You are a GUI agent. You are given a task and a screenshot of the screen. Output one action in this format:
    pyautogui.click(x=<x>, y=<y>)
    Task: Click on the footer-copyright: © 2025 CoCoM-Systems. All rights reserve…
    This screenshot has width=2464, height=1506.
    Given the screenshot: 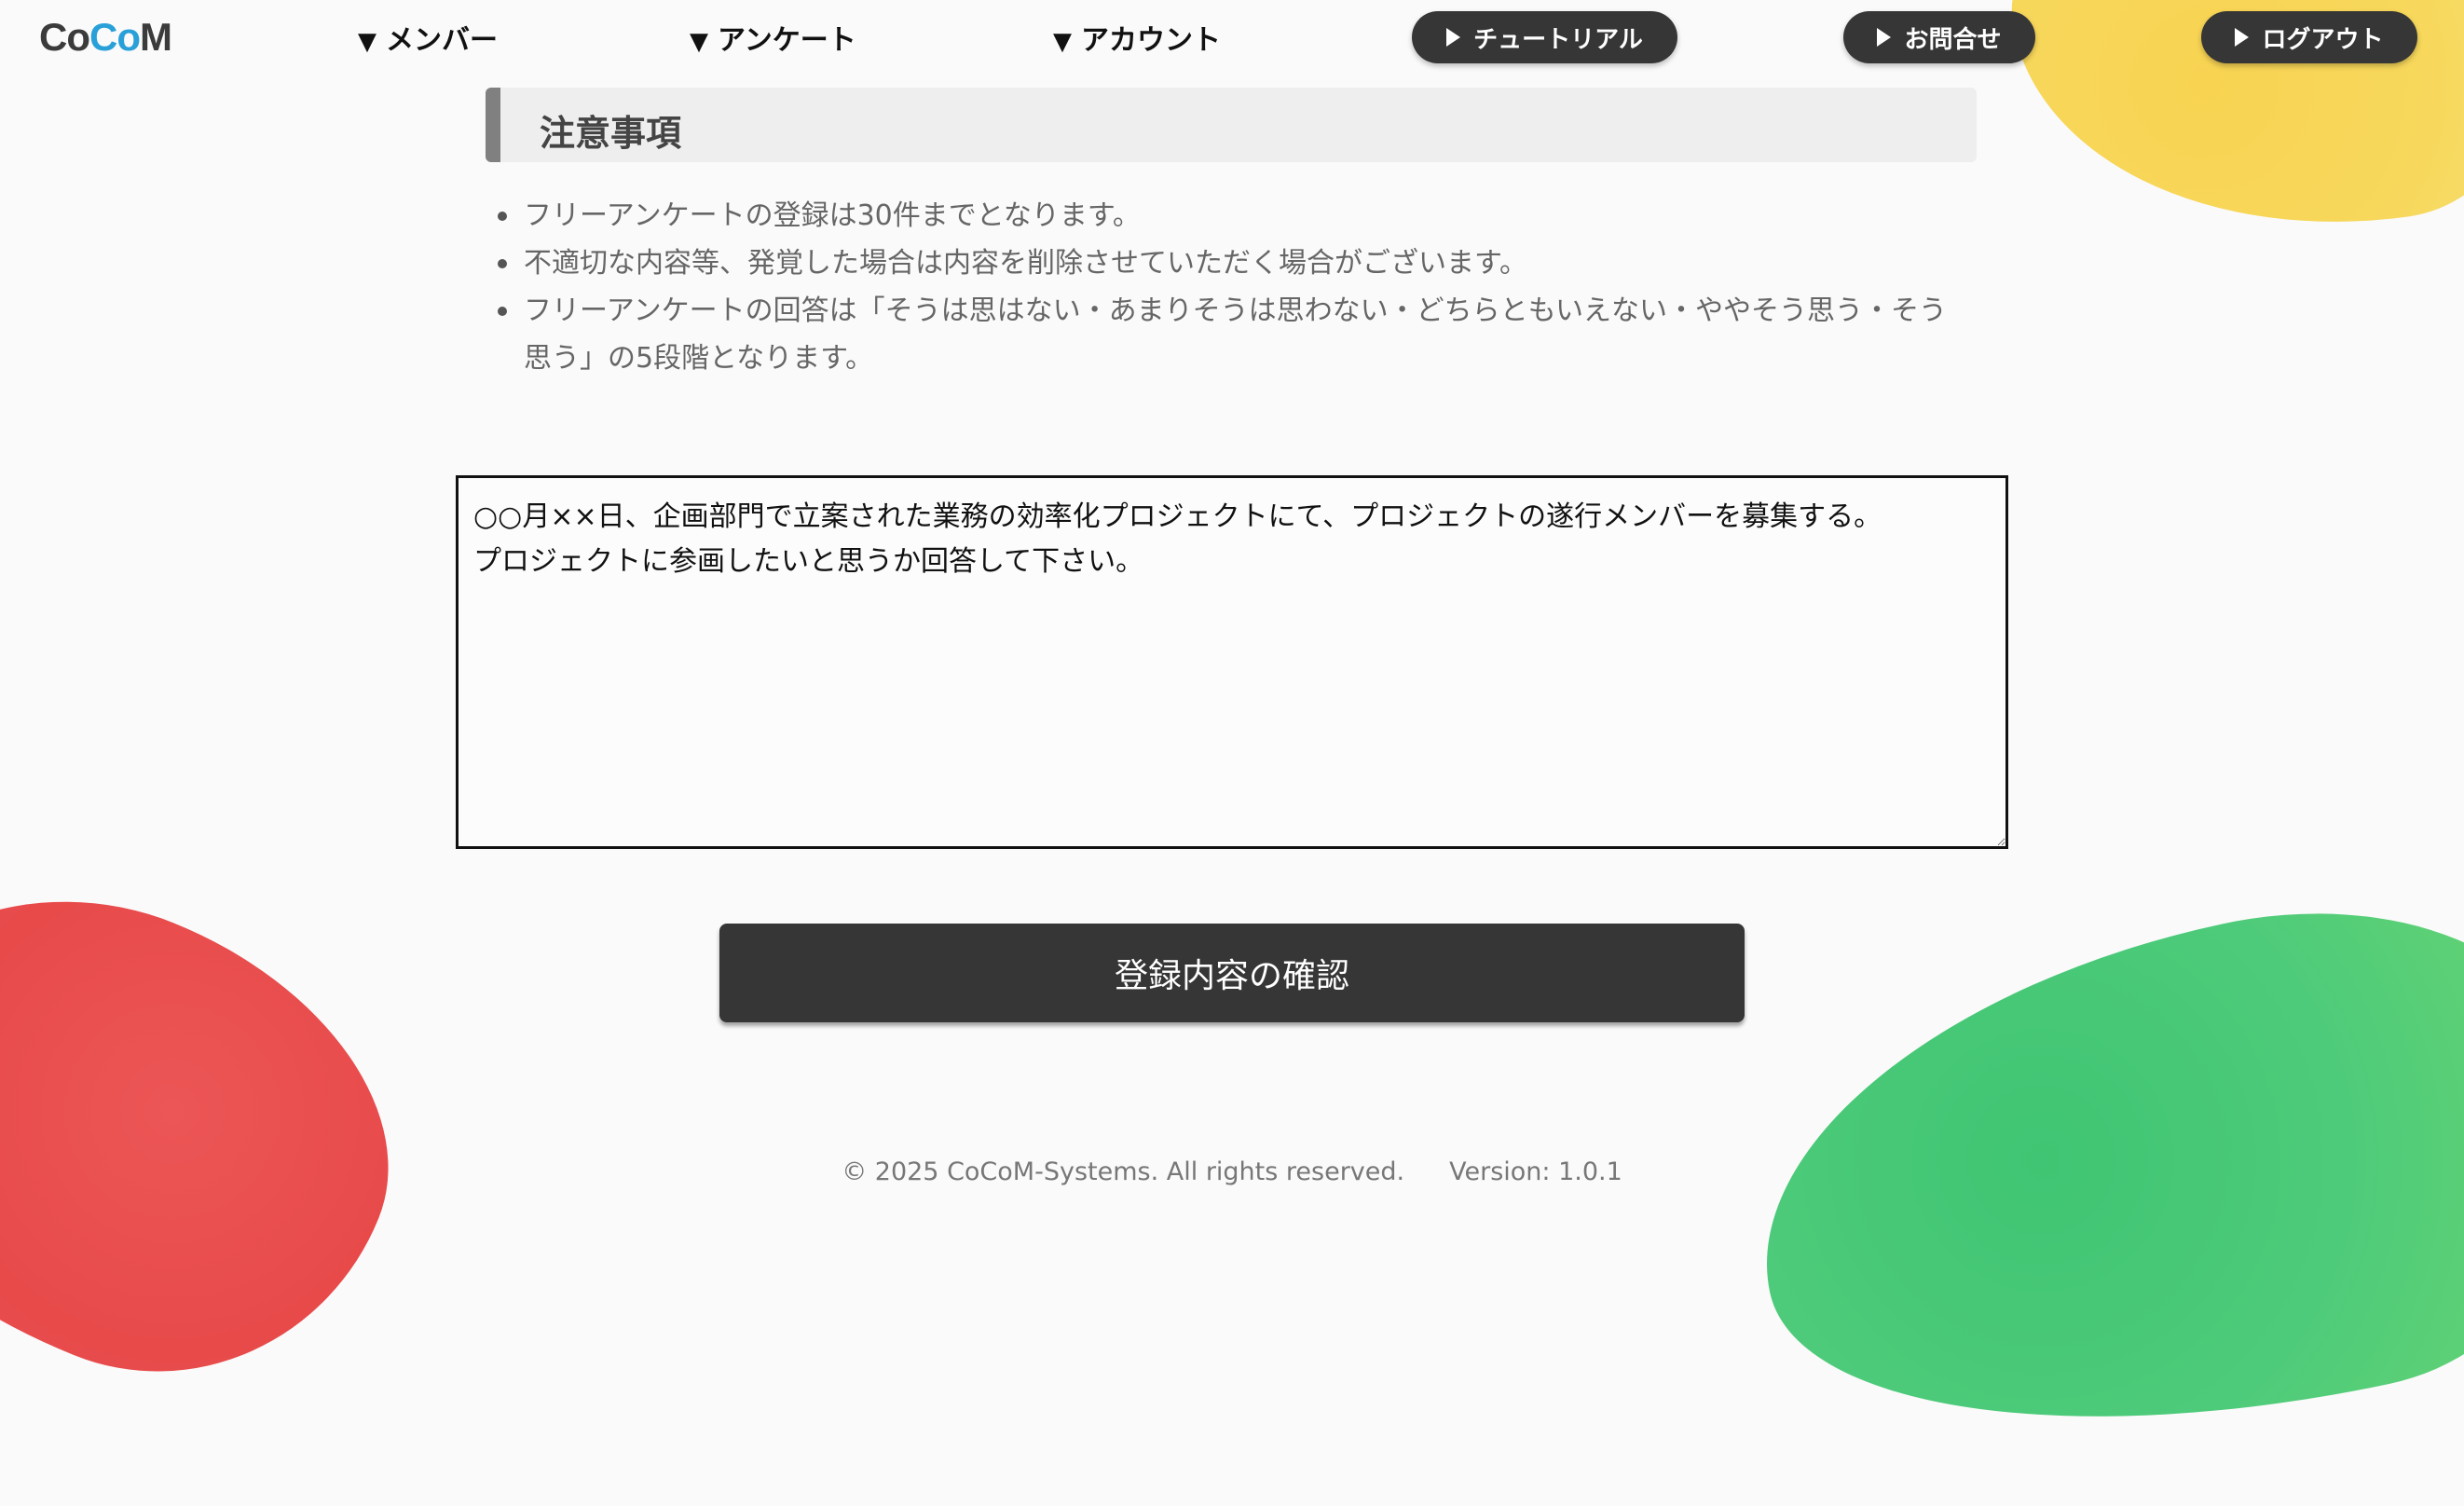 What is the action you would take?
    pyautogui.click(x=1123, y=1171)
    